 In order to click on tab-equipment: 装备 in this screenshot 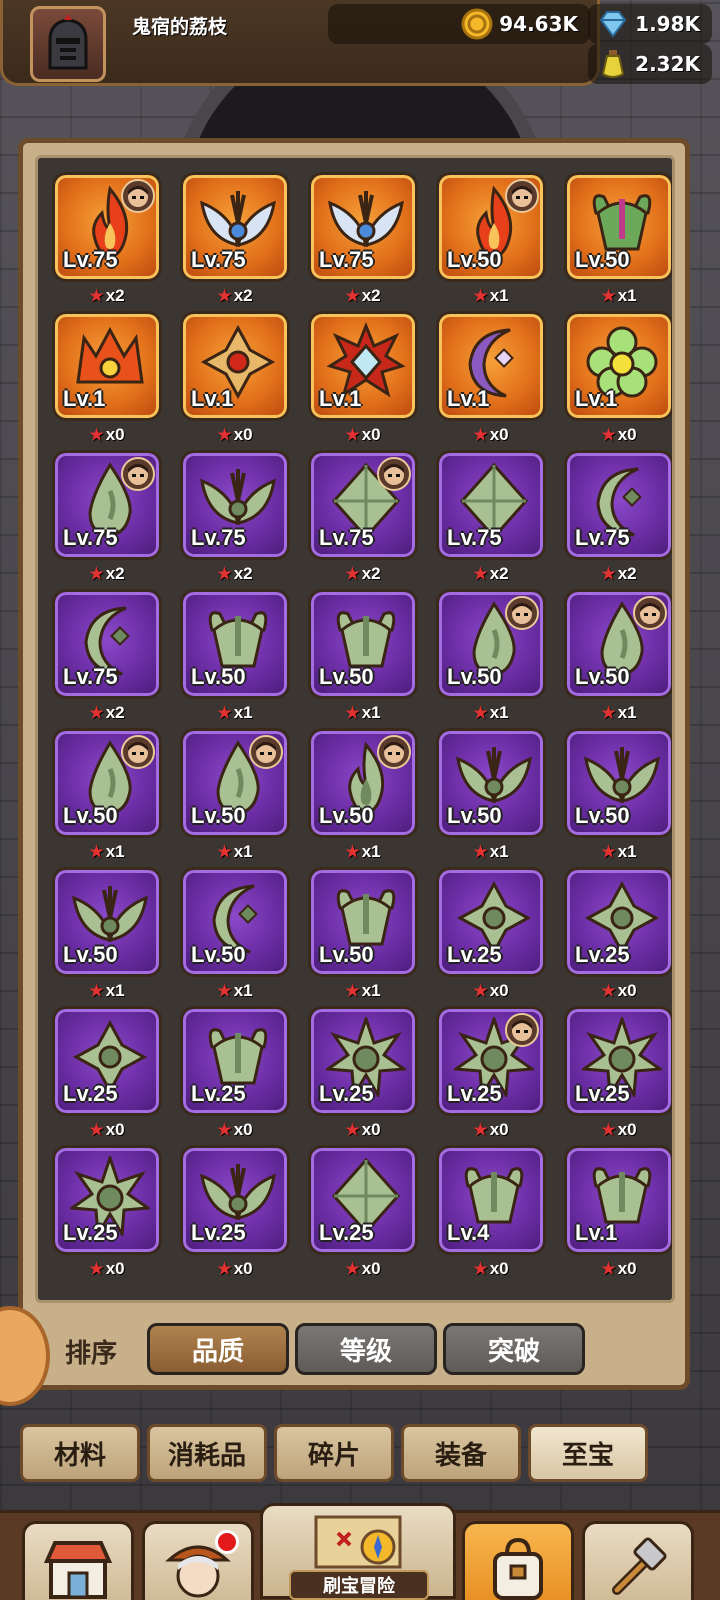, I will do `click(461, 1453)`.